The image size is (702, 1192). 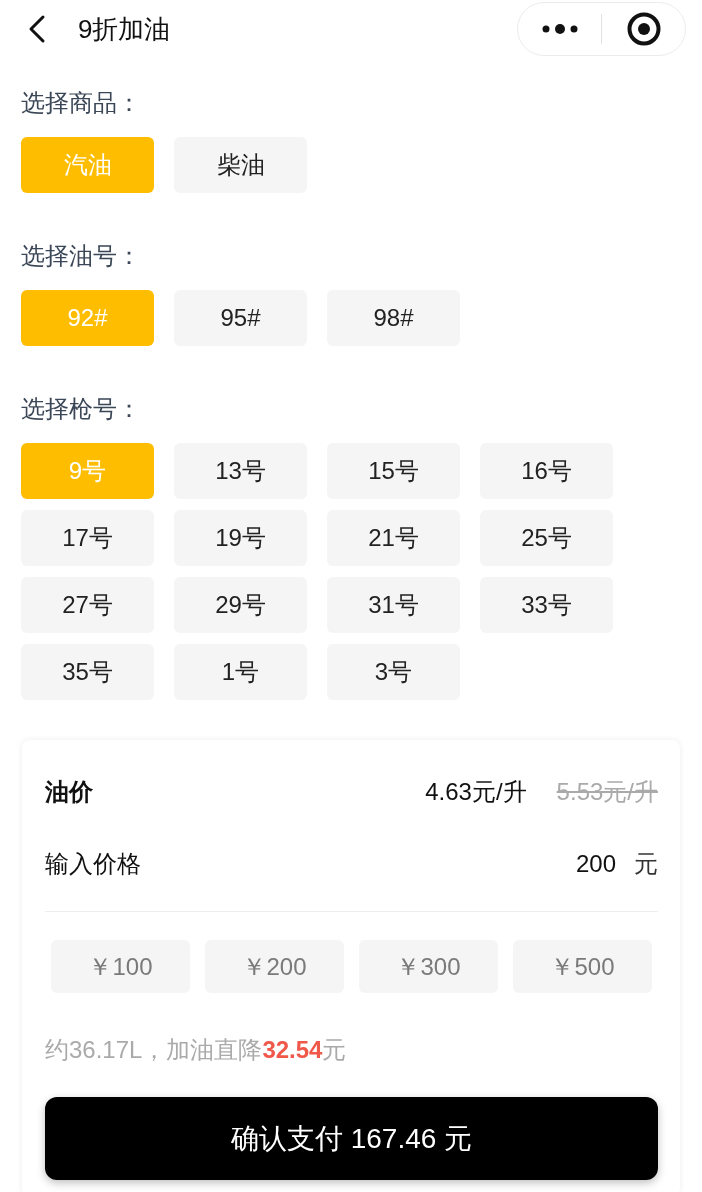 What do you see at coordinates (81, 103) in the screenshot?
I see `section-label: 选择商品：` at bounding box center [81, 103].